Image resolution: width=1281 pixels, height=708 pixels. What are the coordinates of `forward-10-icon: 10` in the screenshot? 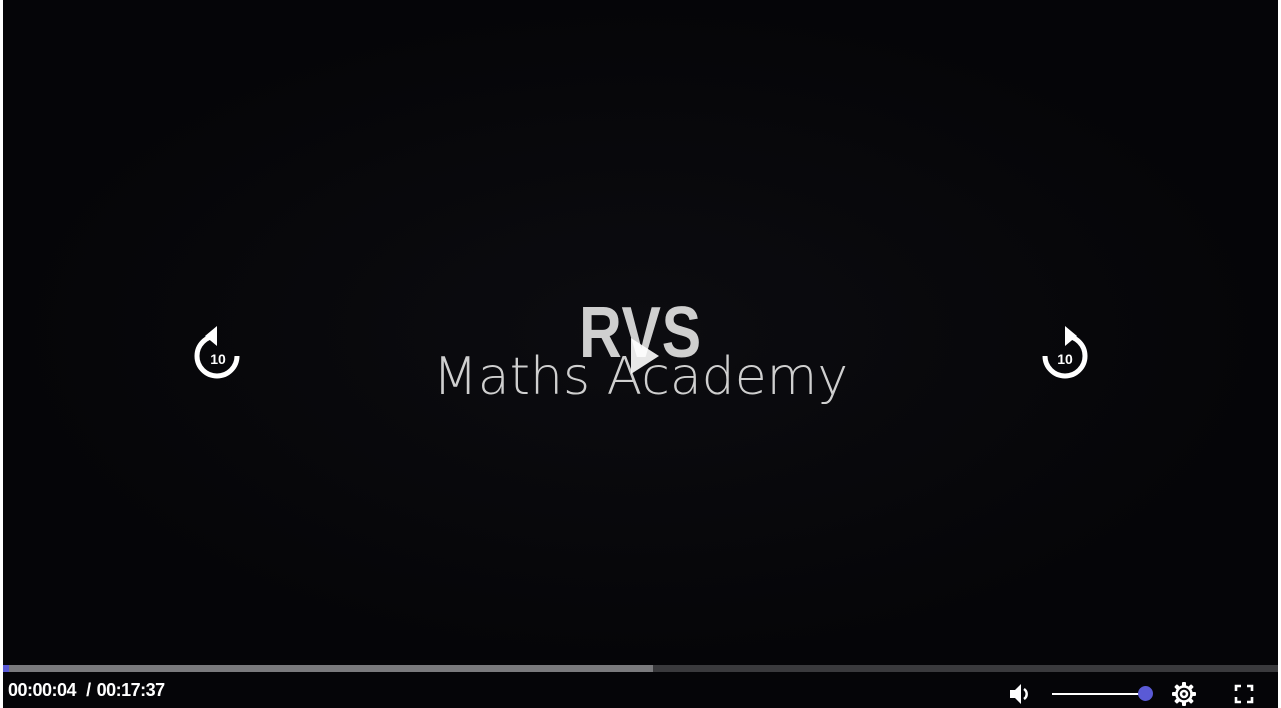 It's located at (1065, 352).